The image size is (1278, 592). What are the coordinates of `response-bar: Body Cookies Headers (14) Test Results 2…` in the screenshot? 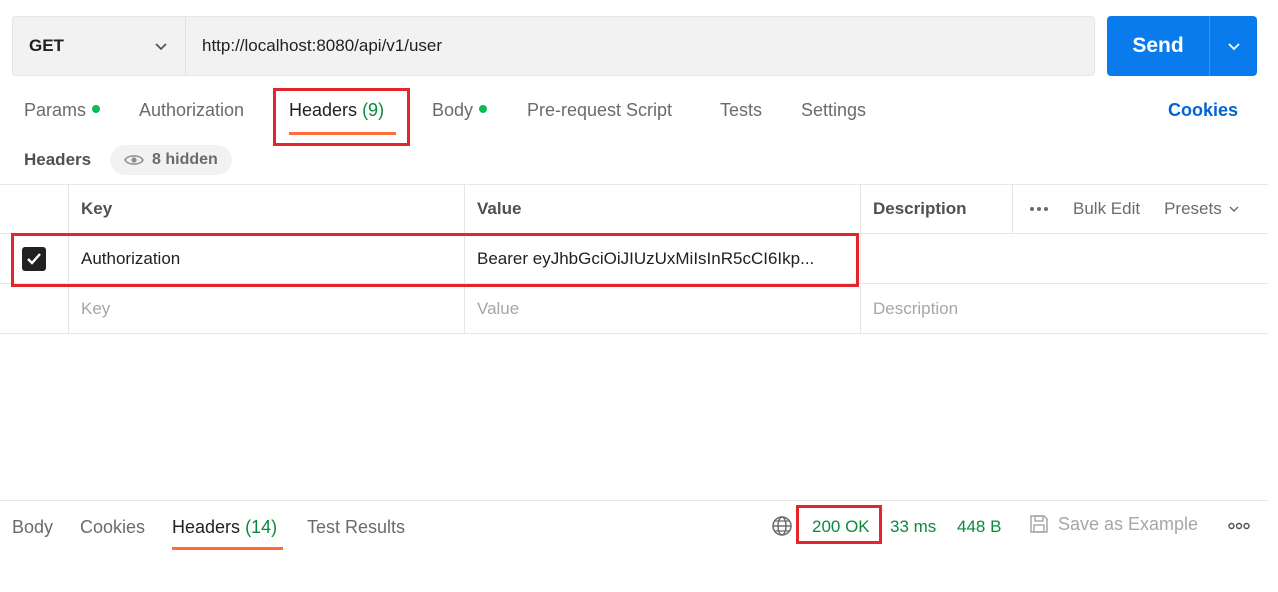 It's located at (634, 525).